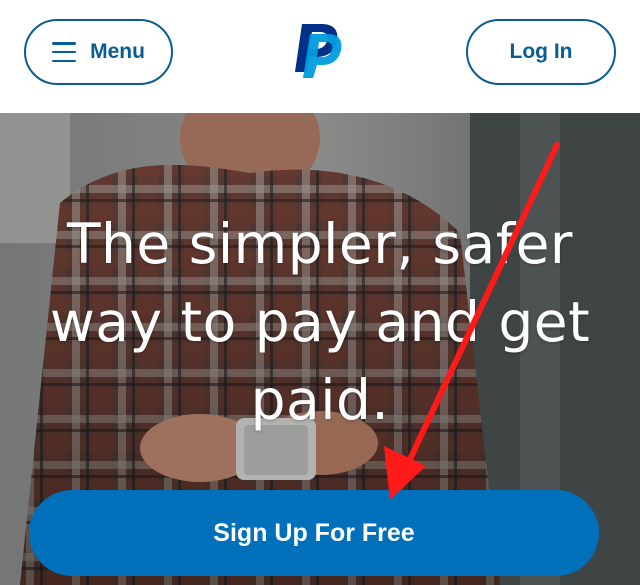 The width and height of the screenshot is (640, 585). I want to click on login-button: Log In, so click(541, 52).